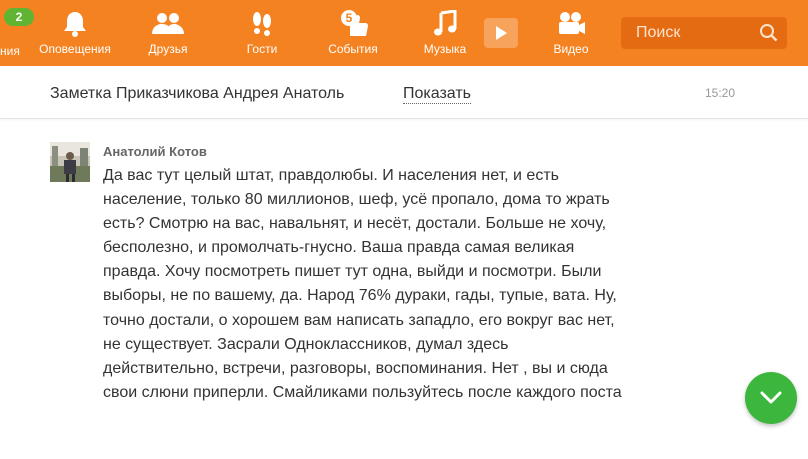 Image resolution: width=808 pixels, height=459 pixels. Describe the element at coordinates (168, 49) in the screenshot. I see `nav-label-friends: Друзья` at that location.